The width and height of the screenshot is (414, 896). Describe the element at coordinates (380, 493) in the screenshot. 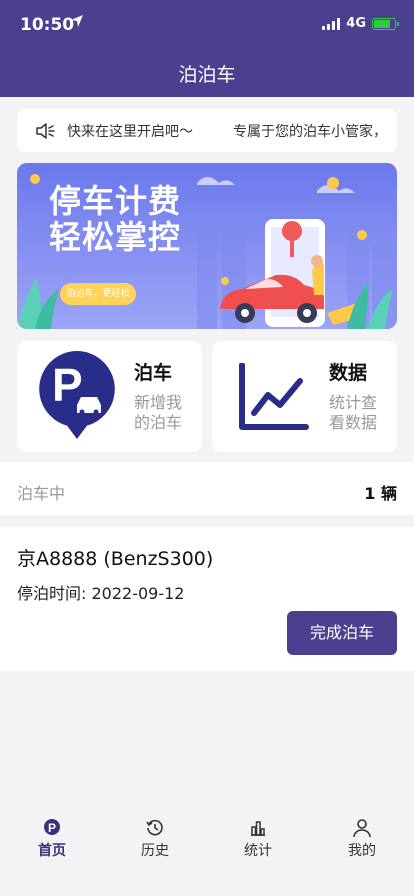

I see `parking-count: 1 辆` at that location.